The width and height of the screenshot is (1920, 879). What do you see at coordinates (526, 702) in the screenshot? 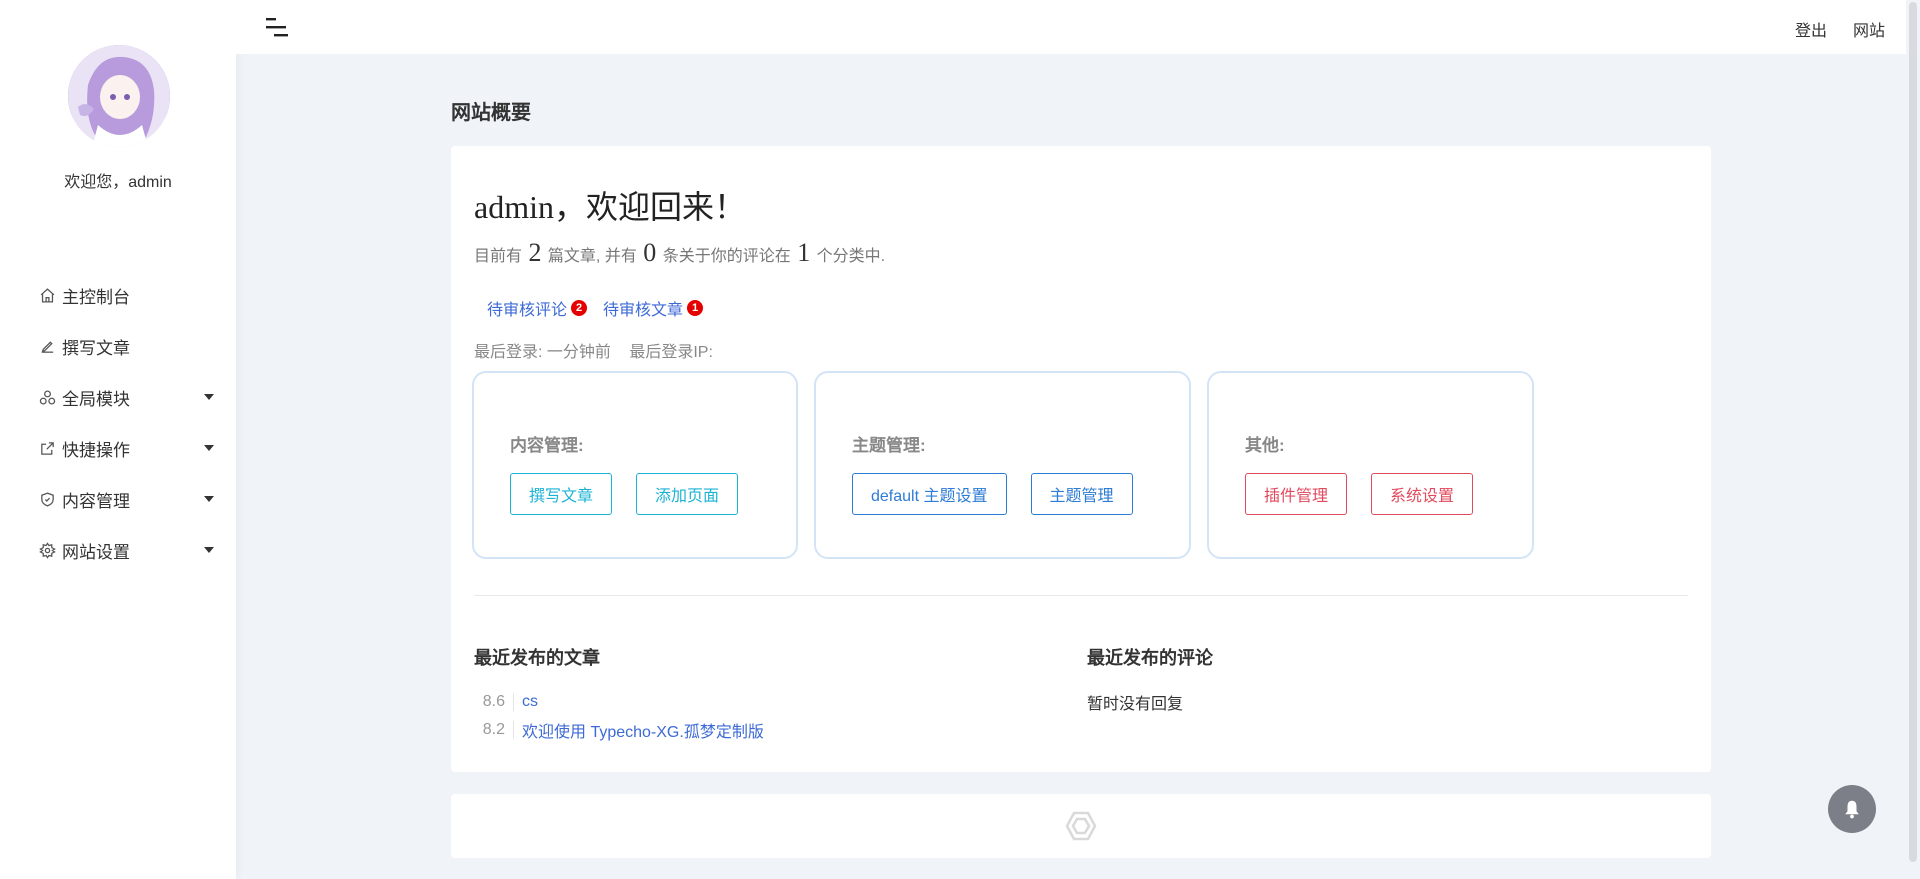
I see `post-link: cs` at bounding box center [526, 702].